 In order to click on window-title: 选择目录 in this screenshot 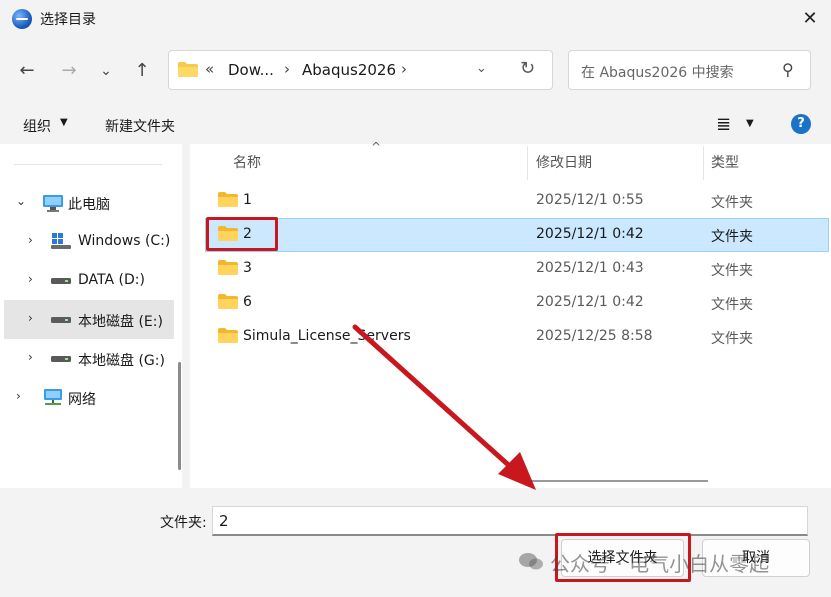, I will do `click(68, 20)`.